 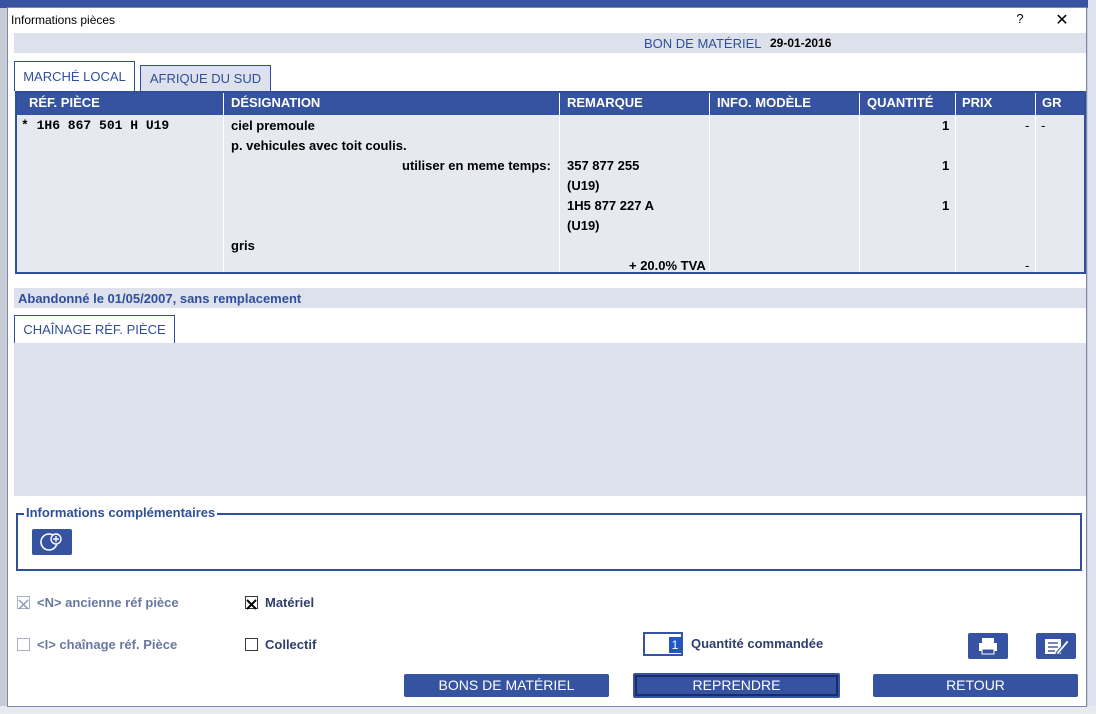 I want to click on cell-designation: utiliser en meme temps:, so click(x=476, y=165).